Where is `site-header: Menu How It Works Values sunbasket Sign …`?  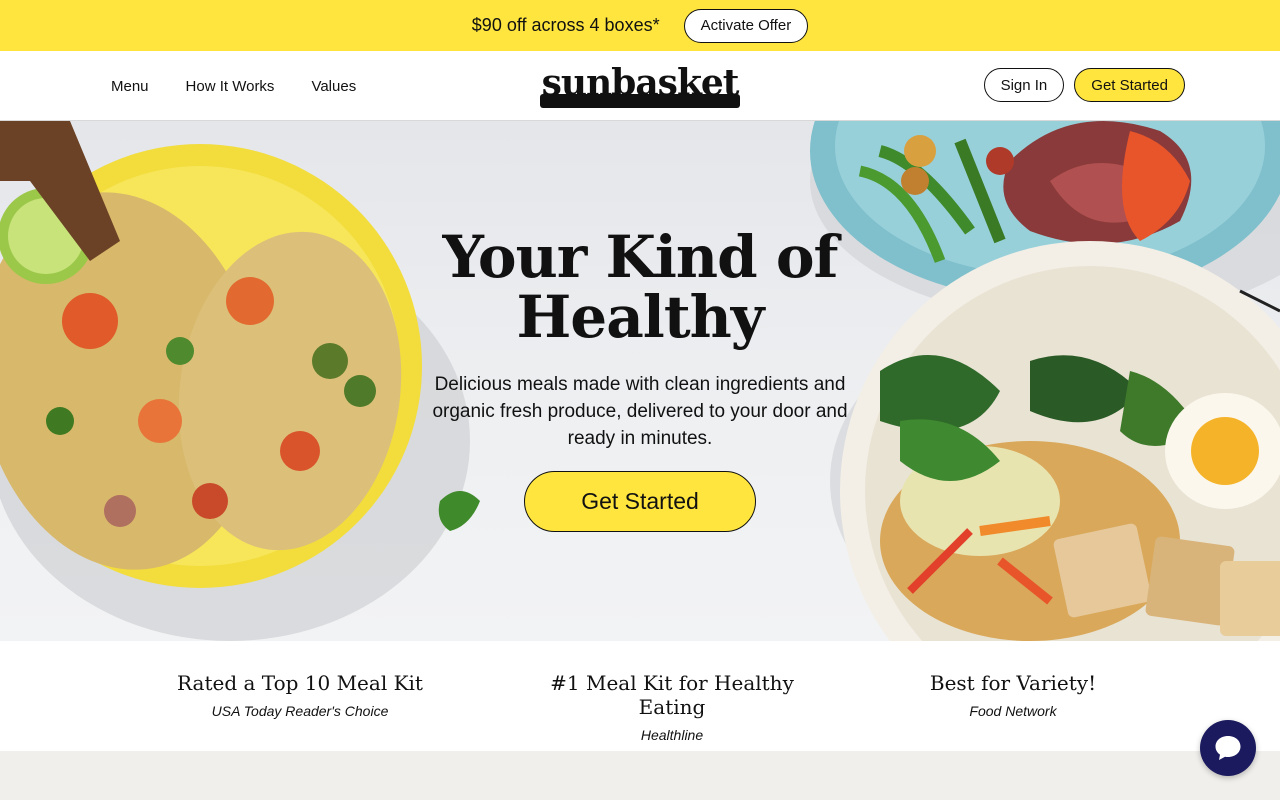
site-header: Menu How It Works Values sunbasket Sign … is located at coordinates (640, 86).